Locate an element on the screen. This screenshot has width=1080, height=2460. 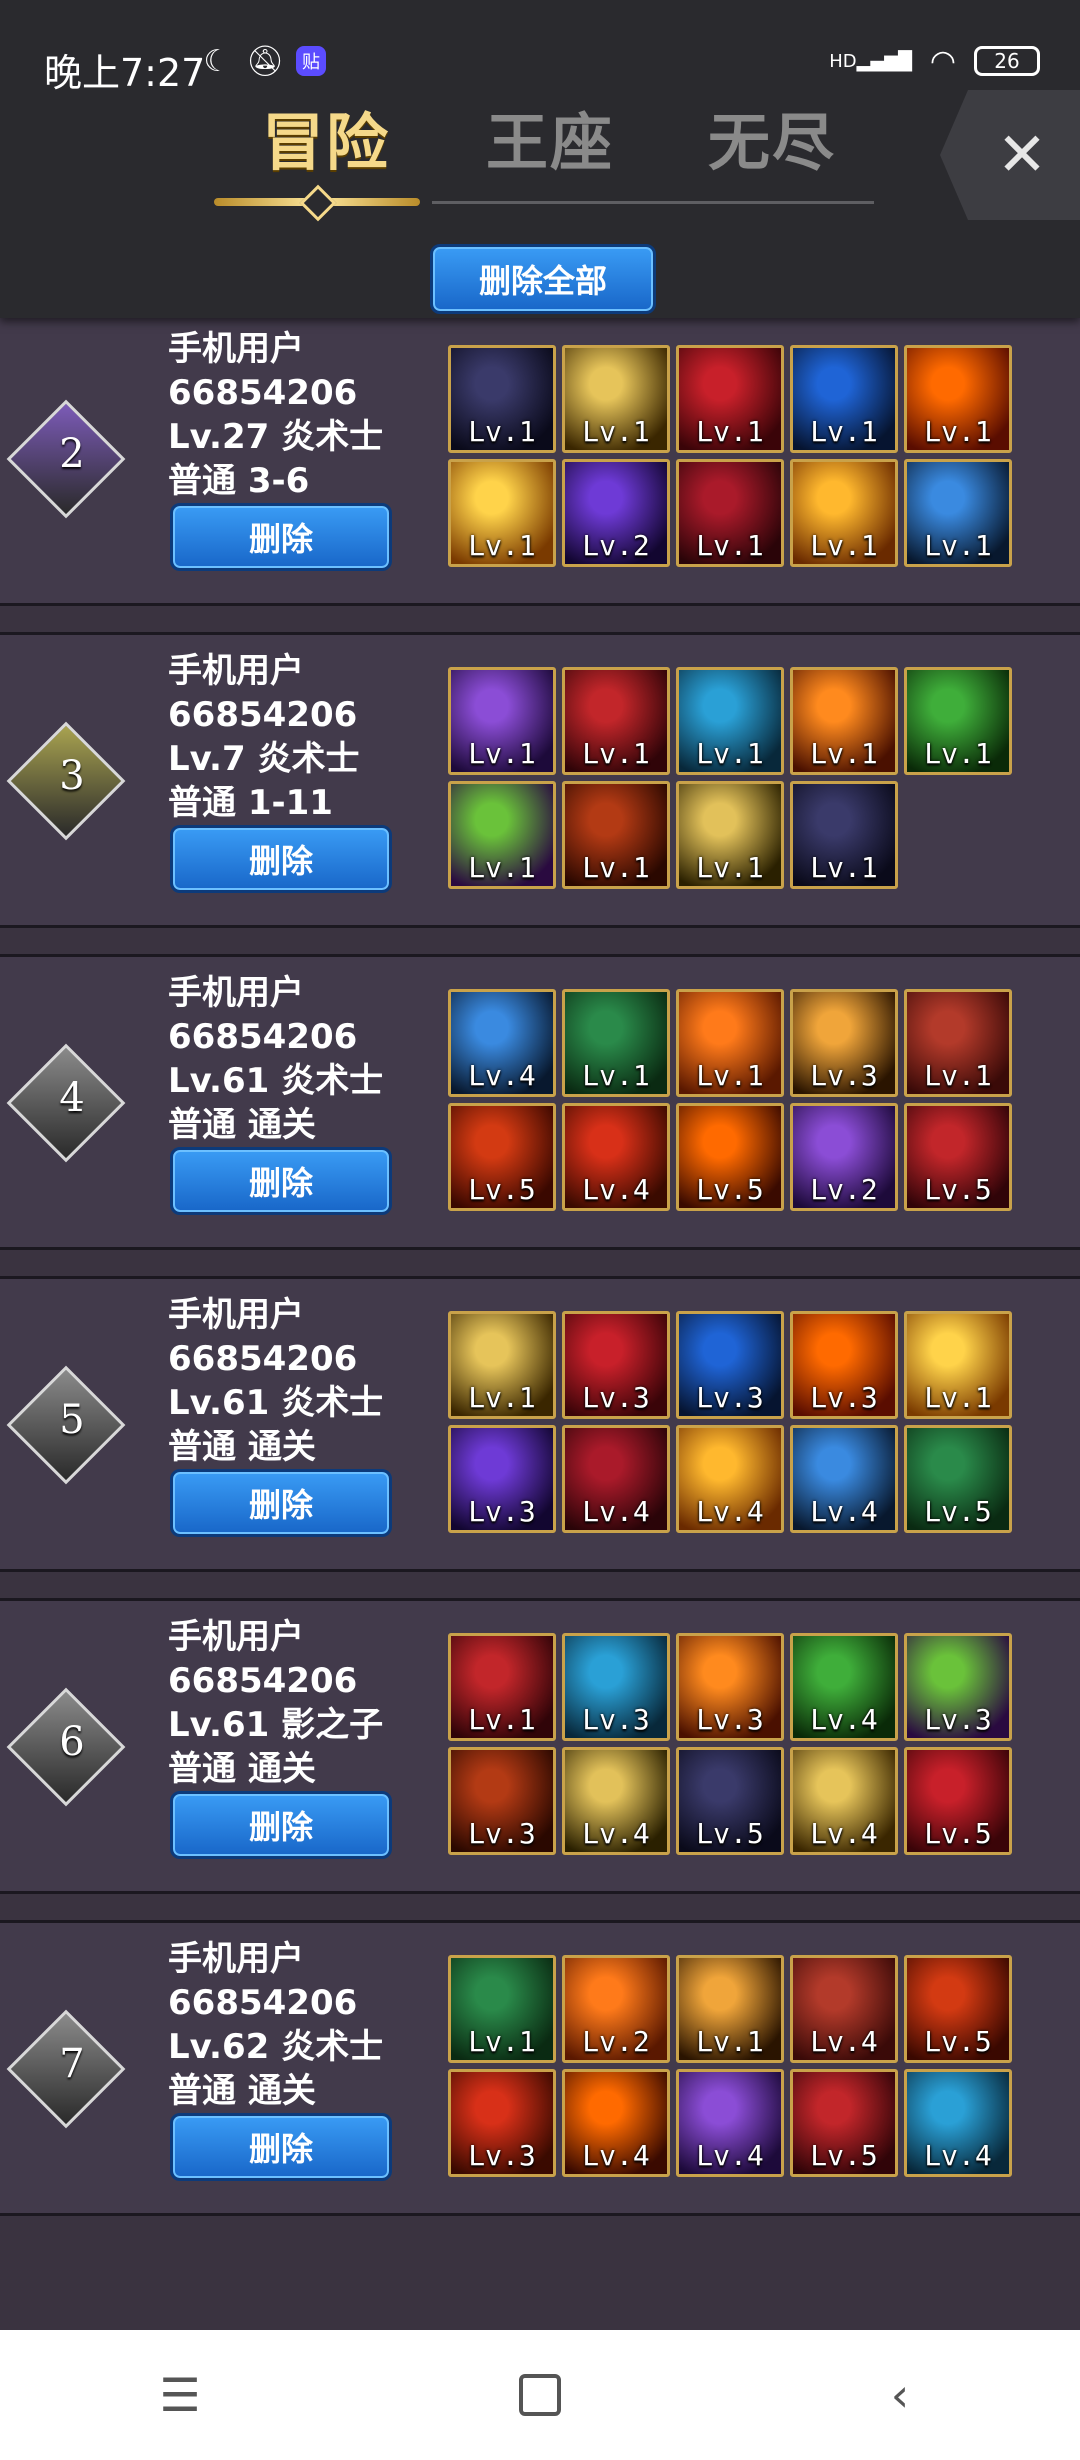
record-info: 手机用户 66854206 Lv.7 炎术士 普通 1-11 is located at coordinates (263, 737).